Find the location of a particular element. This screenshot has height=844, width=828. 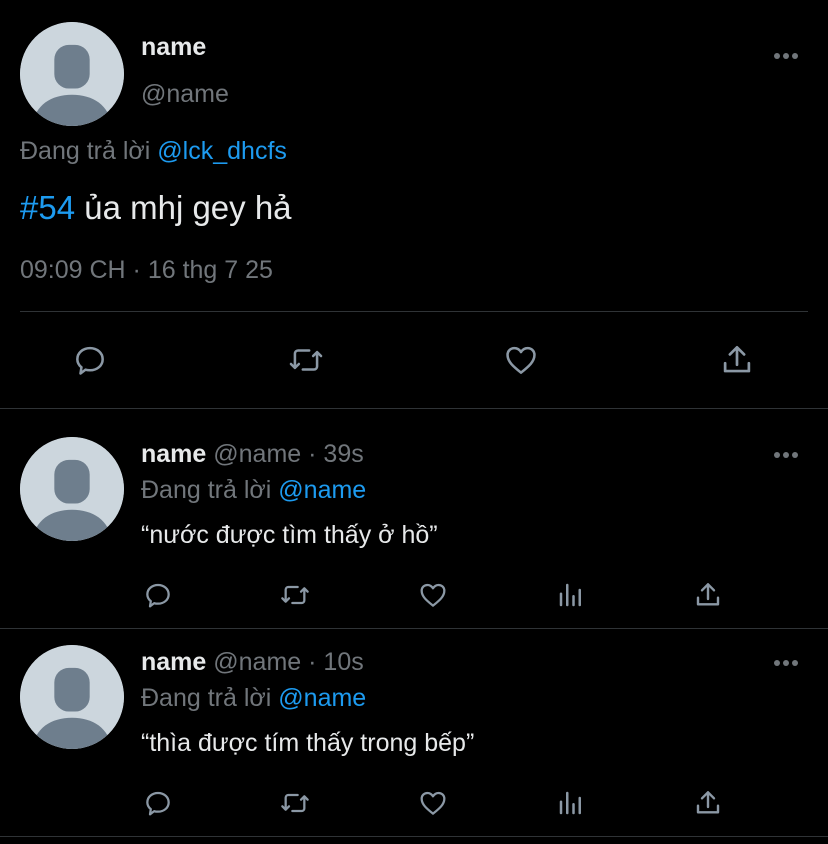

reply-text: “nước được tìm thấy ở hồ” is located at coordinates (289, 535).